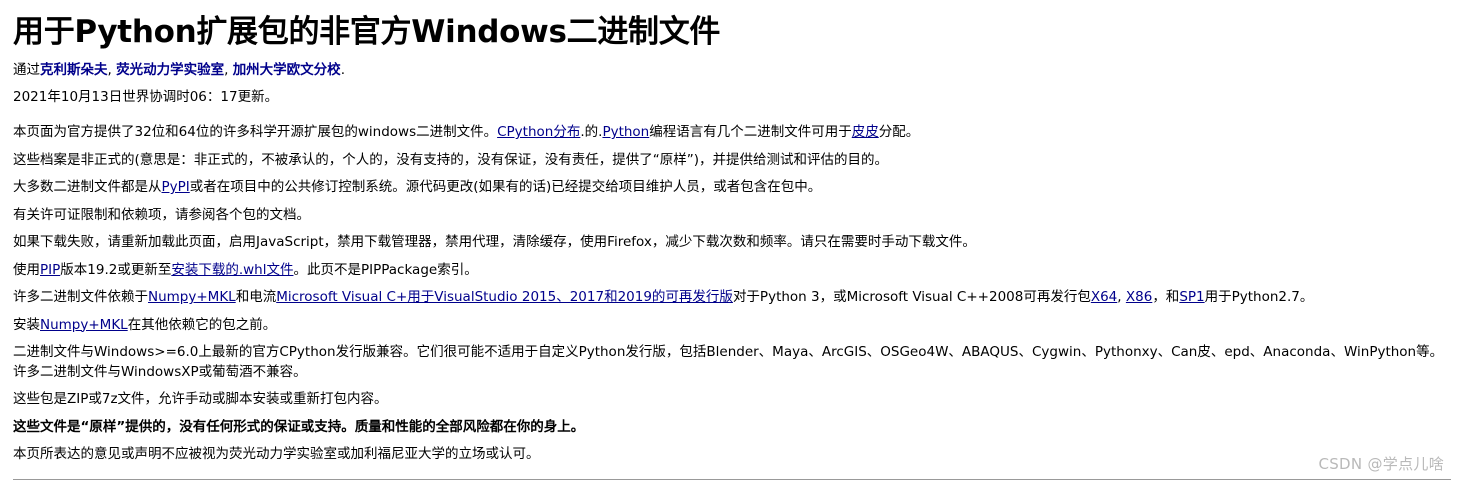 The width and height of the screenshot is (1461, 481). What do you see at coordinates (116, 269) in the screenshot?
I see `text: 版本19.2或更新至` at bounding box center [116, 269].